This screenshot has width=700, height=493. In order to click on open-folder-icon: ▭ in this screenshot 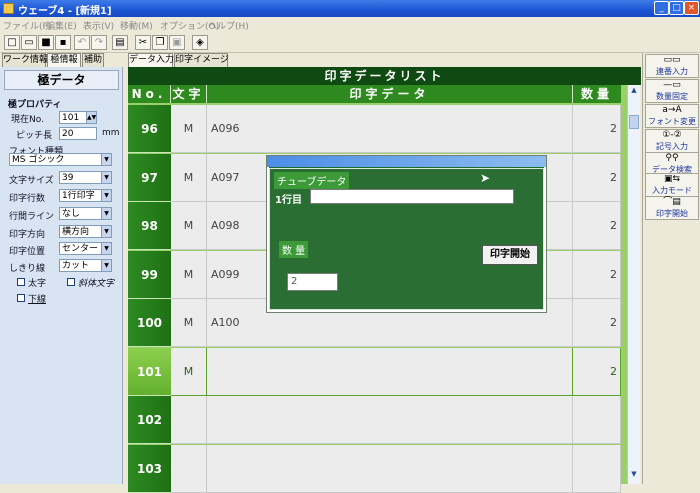, I will do `click(29, 42)`.